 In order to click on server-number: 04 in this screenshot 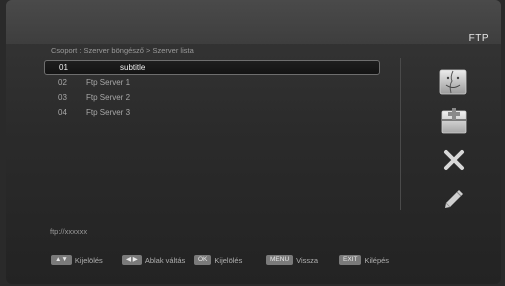, I will do `click(62, 112)`.